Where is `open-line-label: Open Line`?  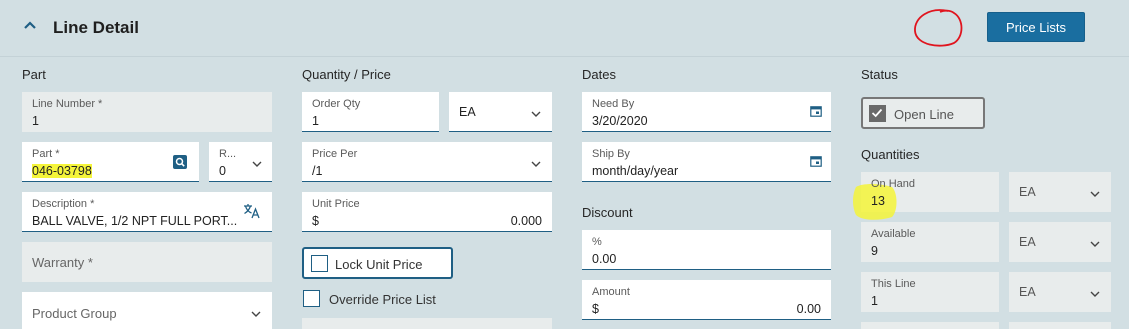
open-line-label: Open Line is located at coordinates (924, 114).